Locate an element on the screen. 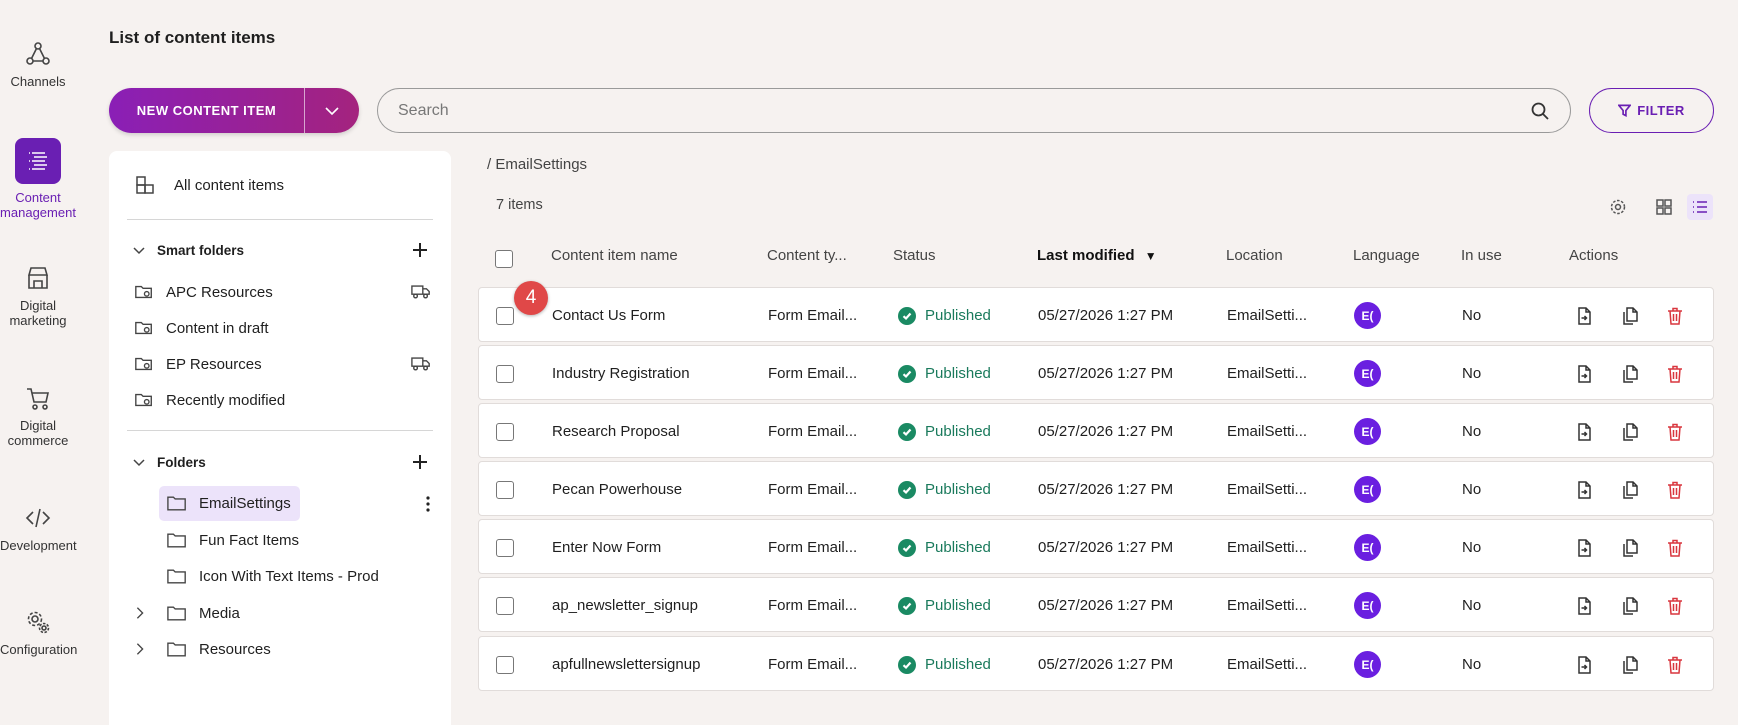 The image size is (1738, 725). smart-folder-label: Content in draft is located at coordinates (217, 328).